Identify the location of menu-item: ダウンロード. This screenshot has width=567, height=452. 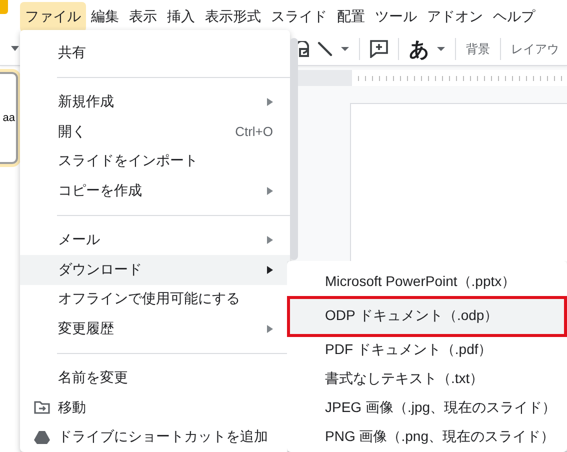
(155, 269).